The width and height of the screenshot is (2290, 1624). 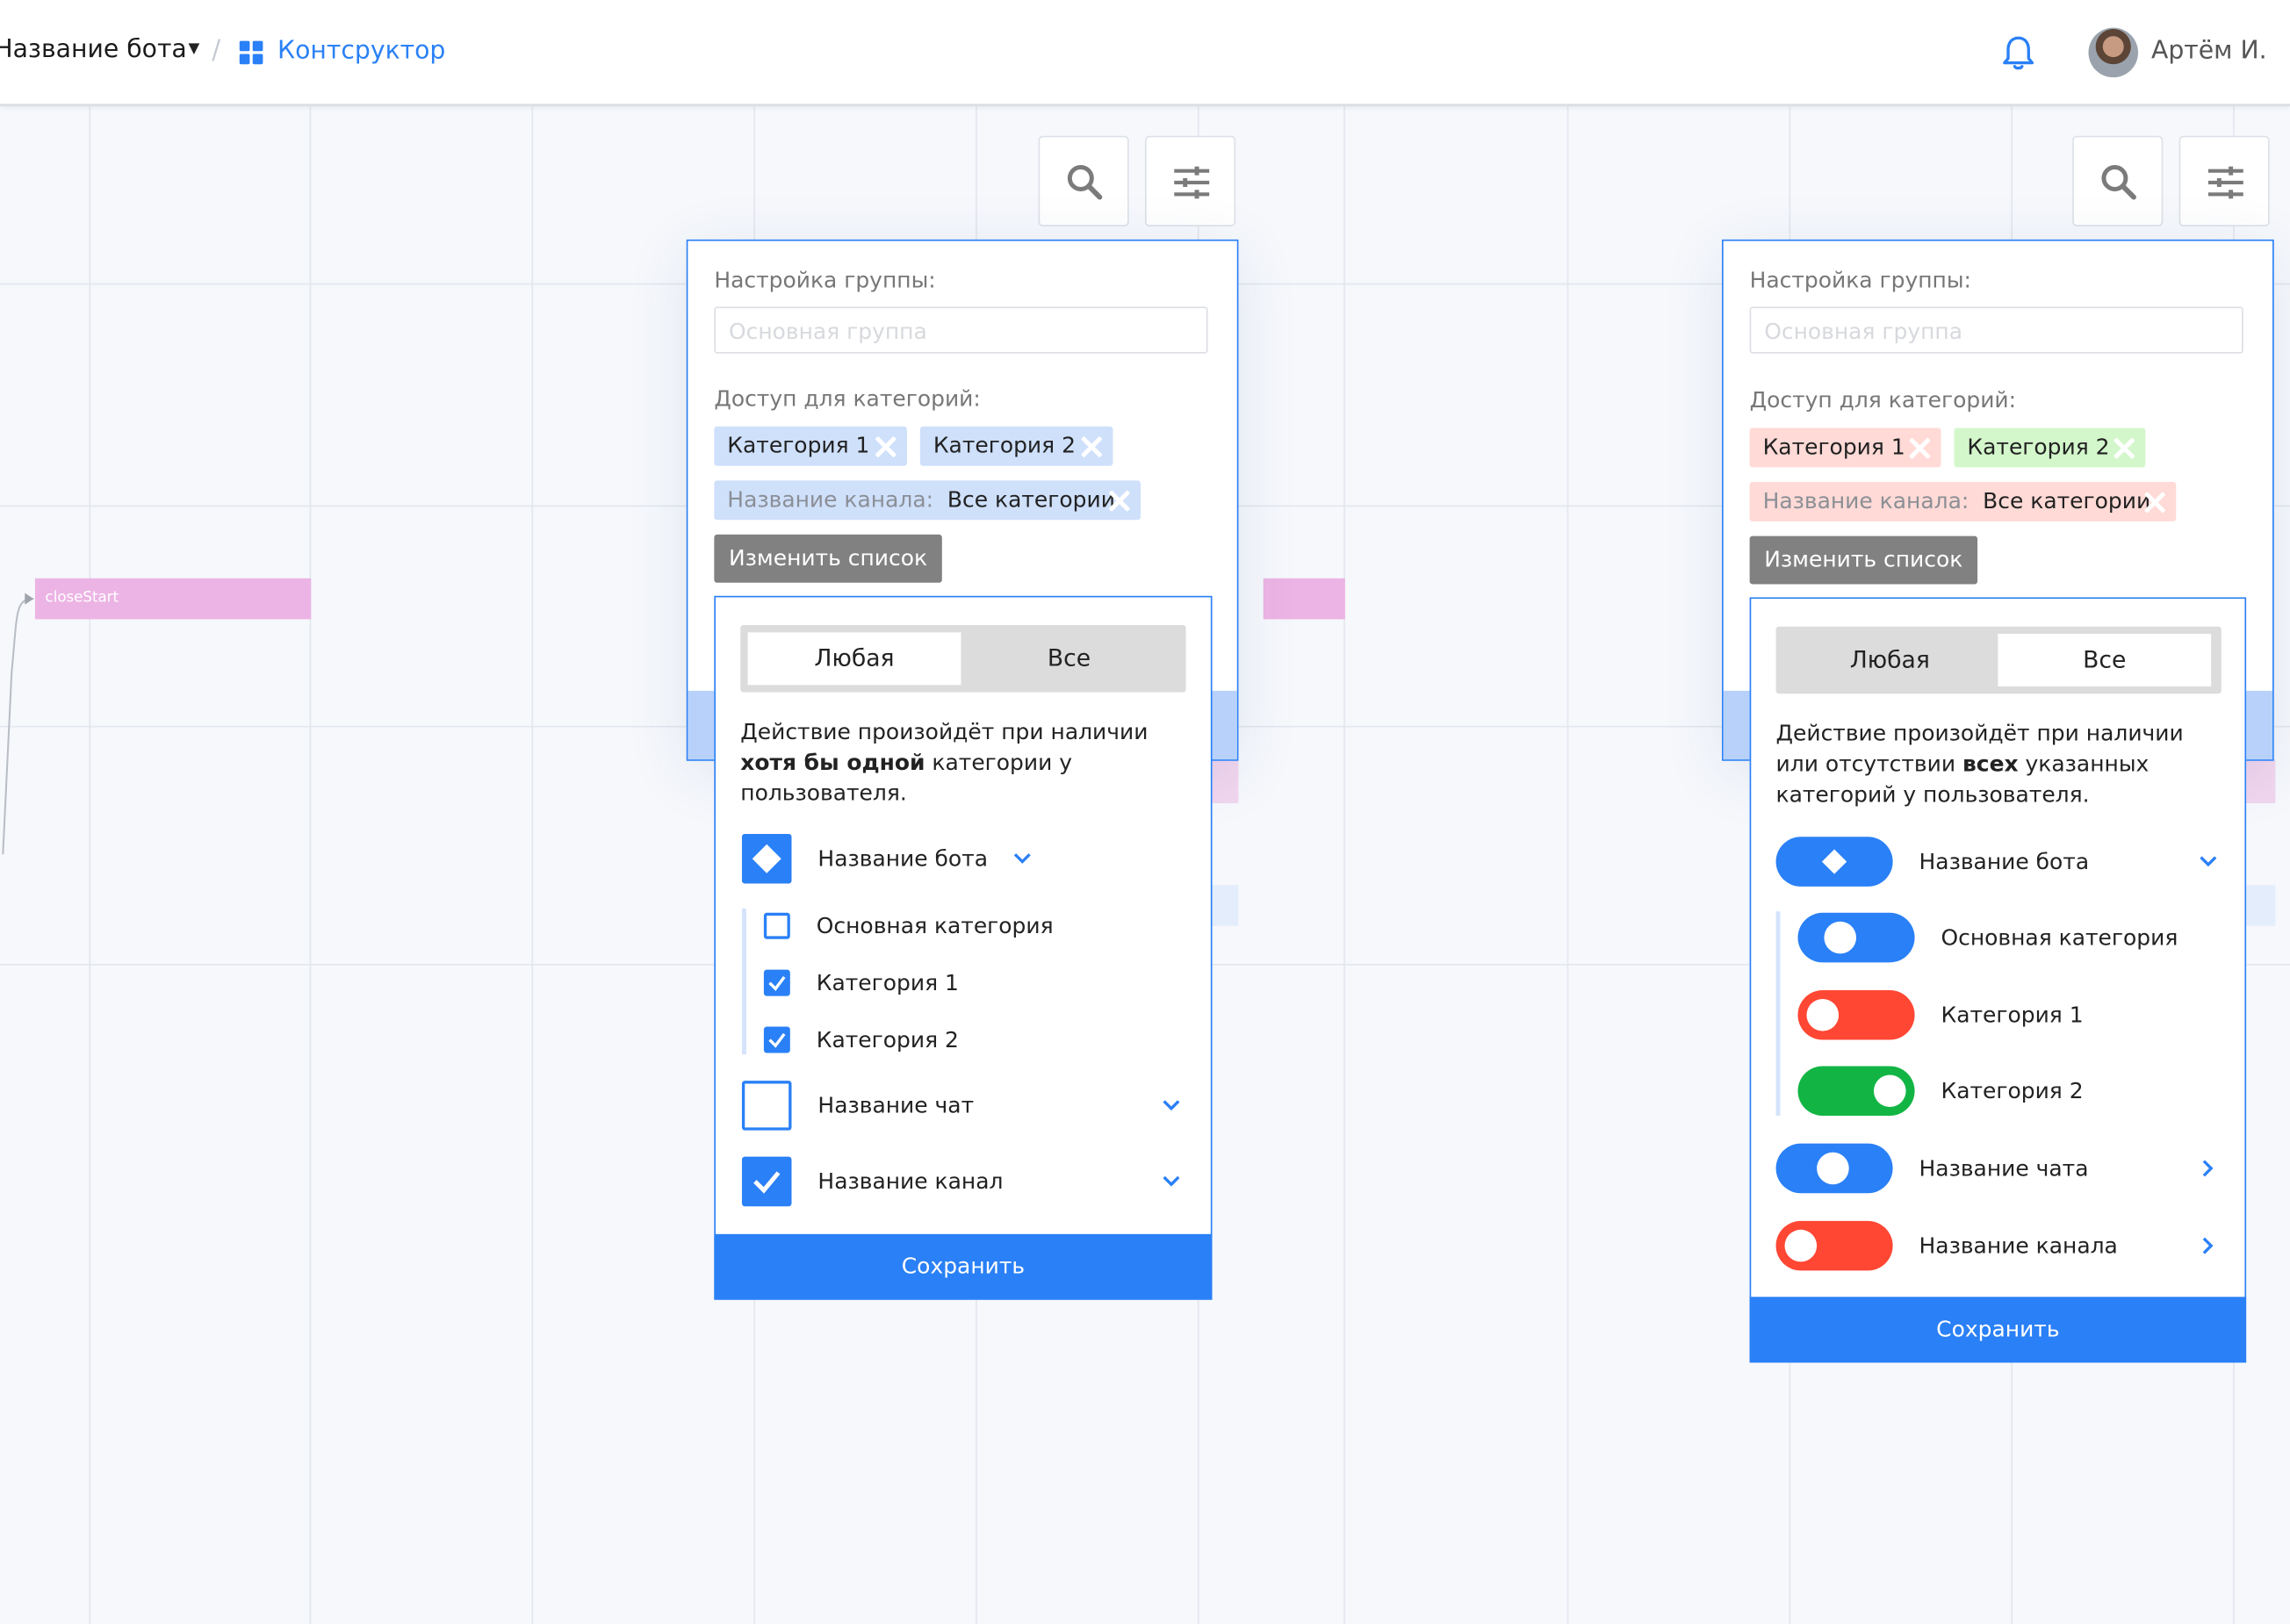 What do you see at coordinates (173, 599) in the screenshot?
I see `canvas-node: closeStart` at bounding box center [173, 599].